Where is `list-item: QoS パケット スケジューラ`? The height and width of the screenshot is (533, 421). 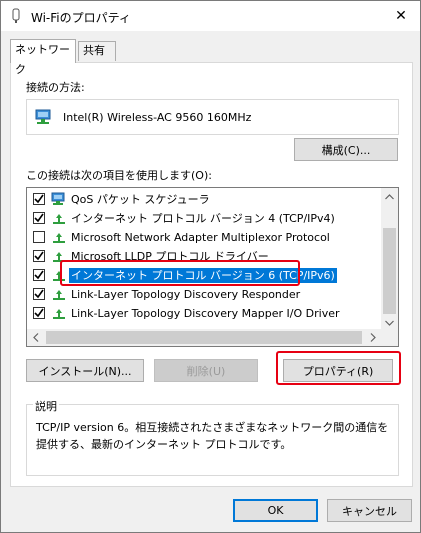
list-item: QoS パケット スケジューラ is located at coordinates (204, 199).